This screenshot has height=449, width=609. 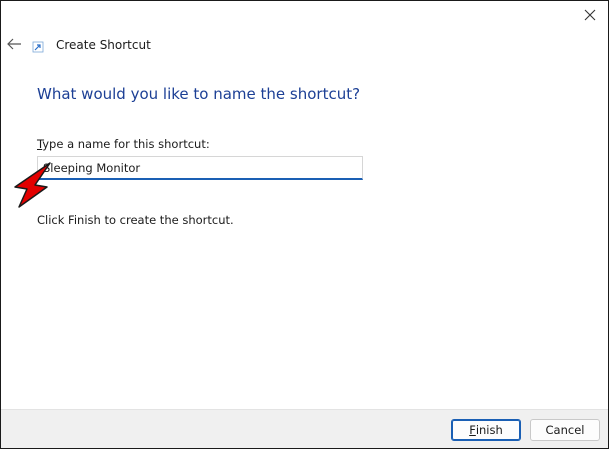 I want to click on close-button, so click(x=590, y=15).